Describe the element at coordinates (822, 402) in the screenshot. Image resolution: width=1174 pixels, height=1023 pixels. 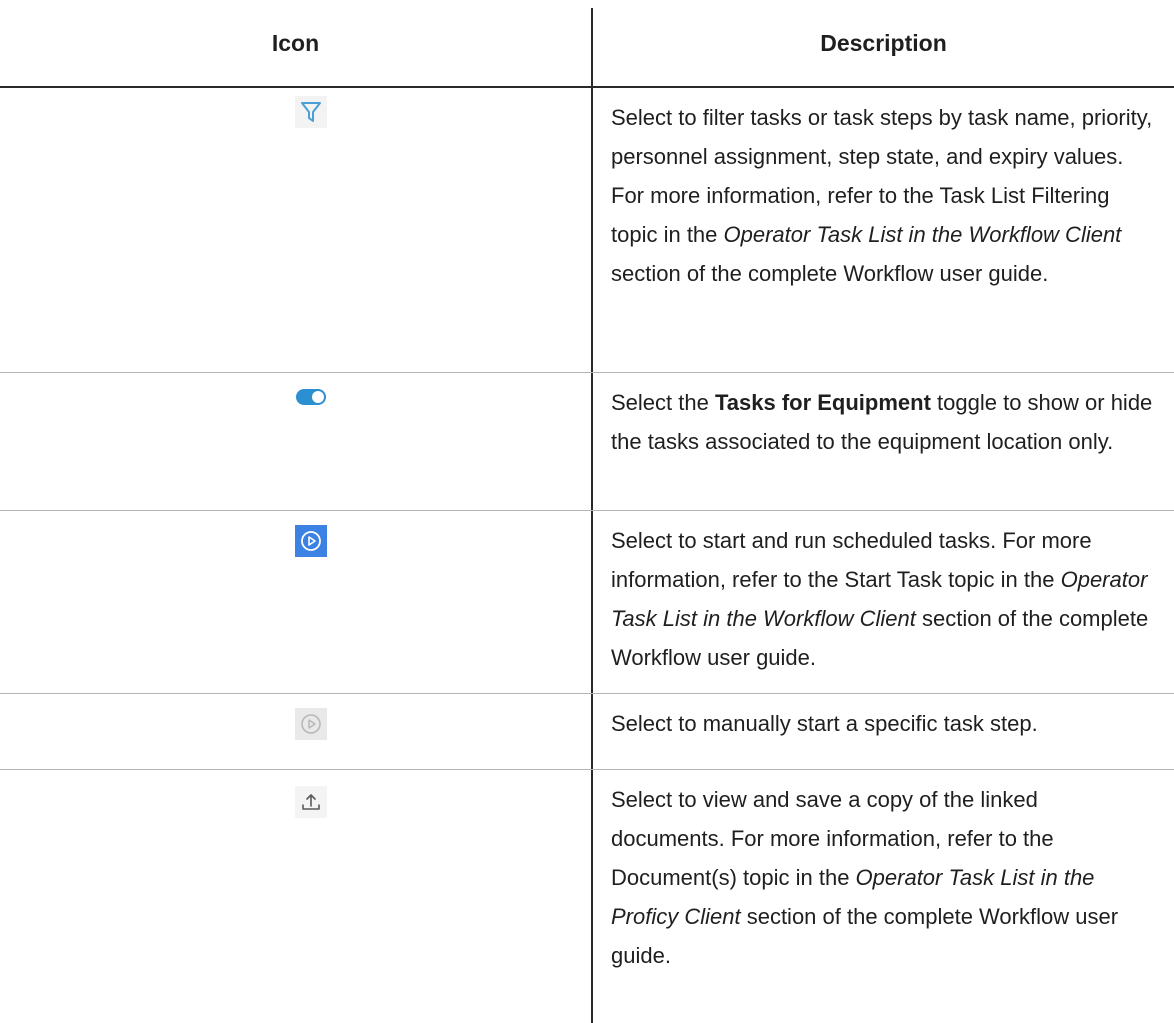
I see `ui-label-reference: Tasks for Equipment` at that location.